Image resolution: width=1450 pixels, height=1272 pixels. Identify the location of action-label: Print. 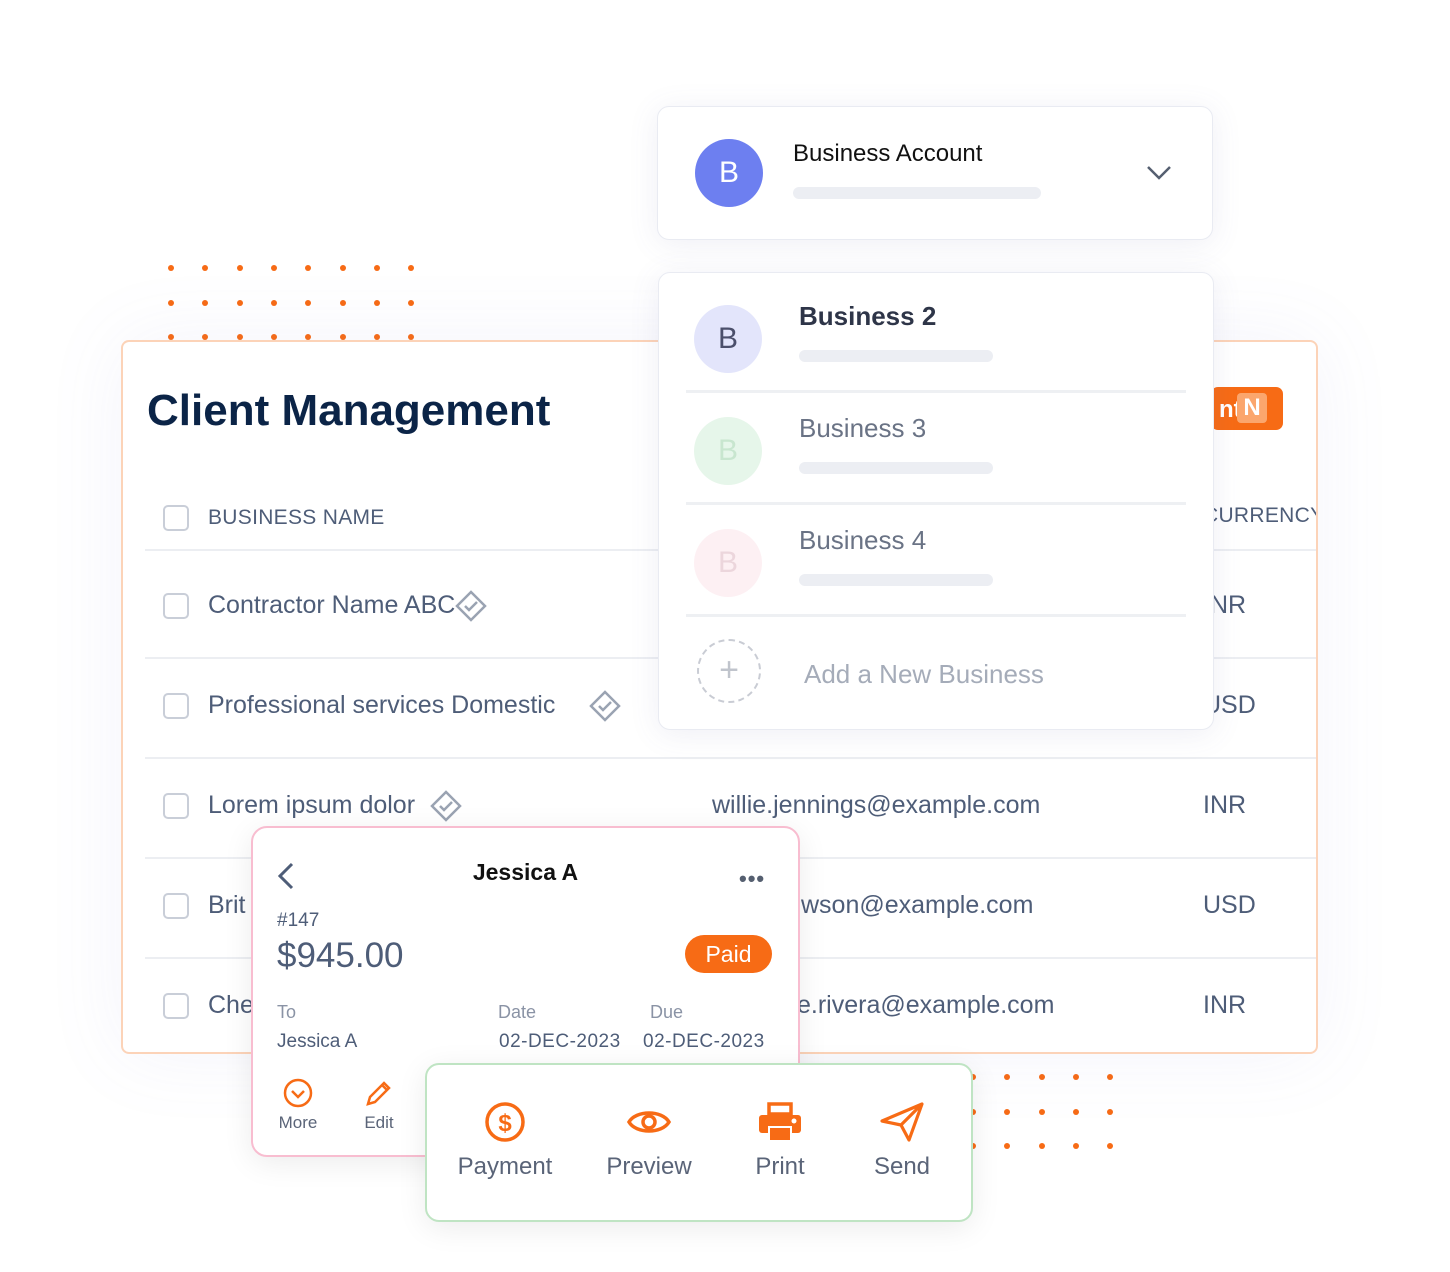
(780, 1166).